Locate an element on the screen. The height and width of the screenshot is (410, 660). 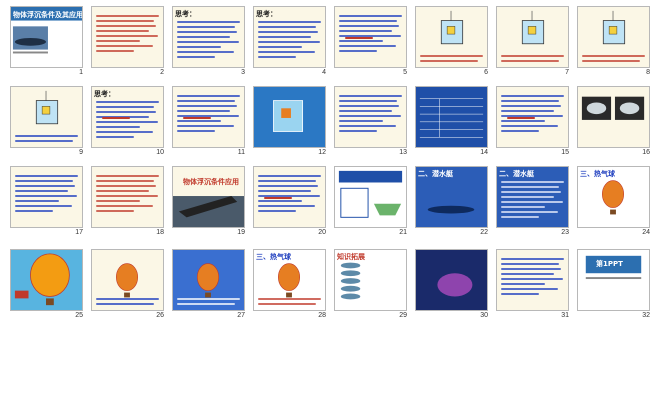
slide-thumbnail: 12 is located at coordinates (289, 123).